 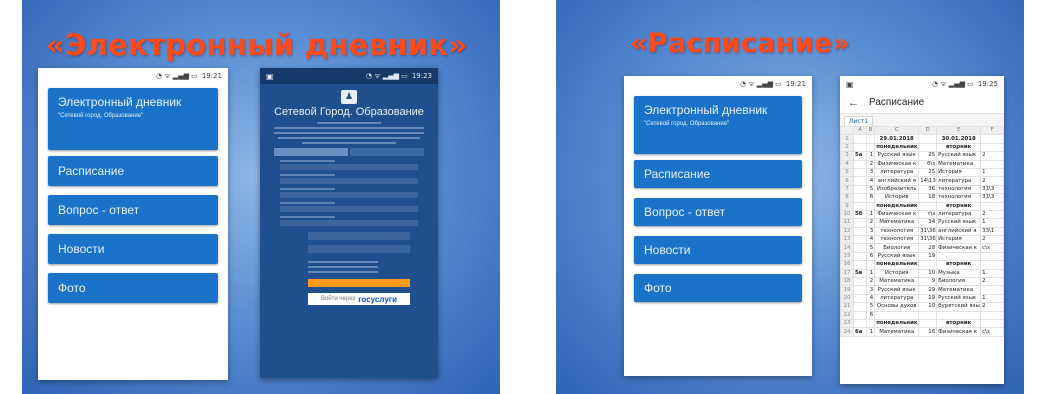 What do you see at coordinates (871, 307) in the screenshot?
I see `table-cell: 5` at bounding box center [871, 307].